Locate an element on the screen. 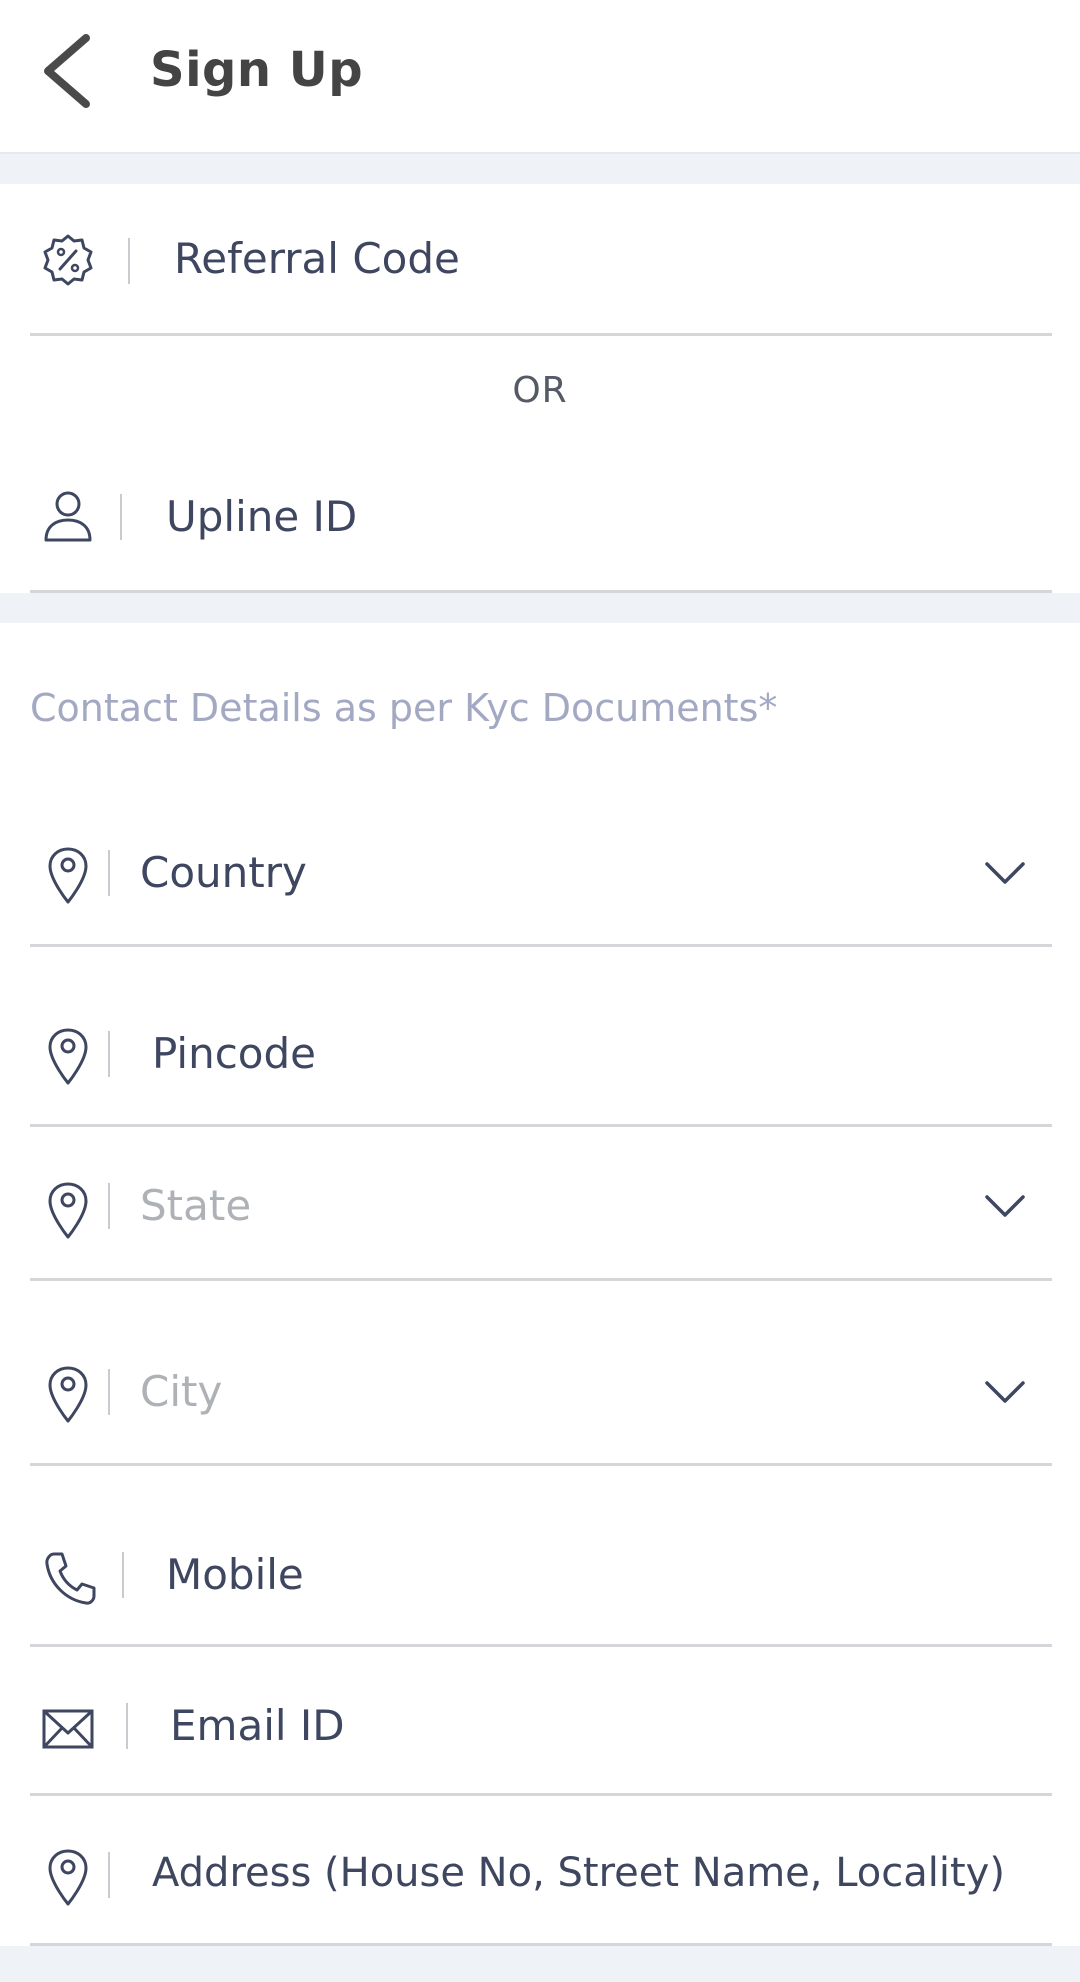 Image resolution: width=1080 pixels, height=1982 pixels. pincode-field: Pincode is located at coordinates (541, 1037).